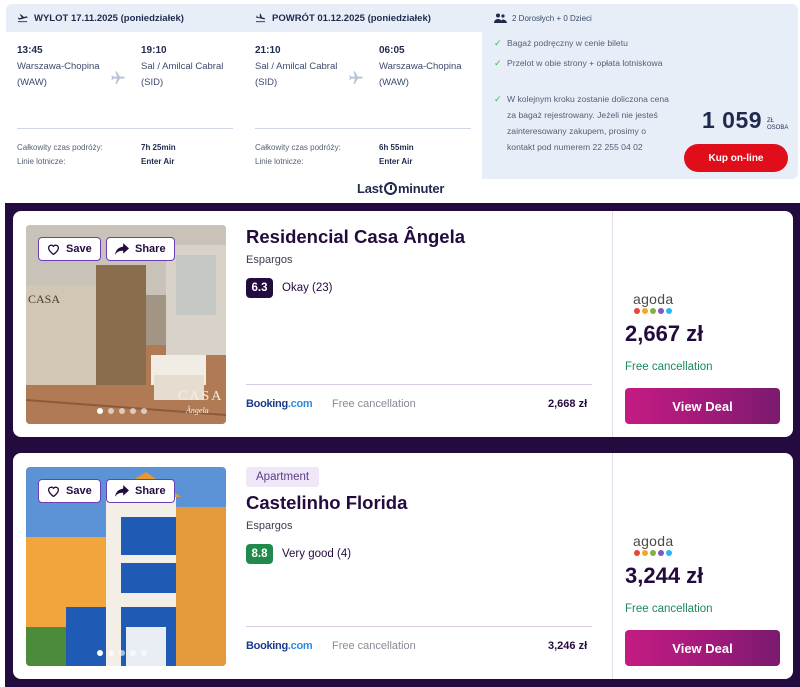  Describe the element at coordinates (390, 188) in the screenshot. I see `clock-icon` at that location.